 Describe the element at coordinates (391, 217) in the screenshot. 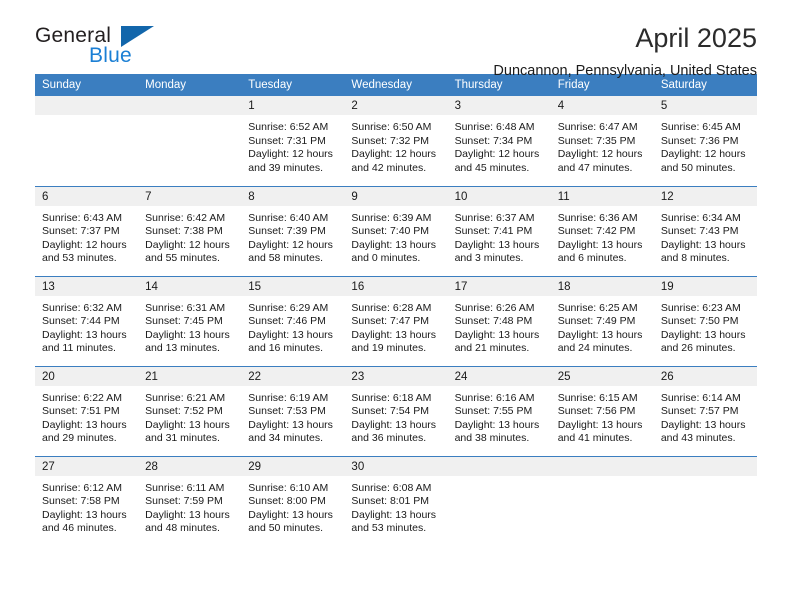

I see `sunrise-text: Sunrise: 6:39 AM` at that location.